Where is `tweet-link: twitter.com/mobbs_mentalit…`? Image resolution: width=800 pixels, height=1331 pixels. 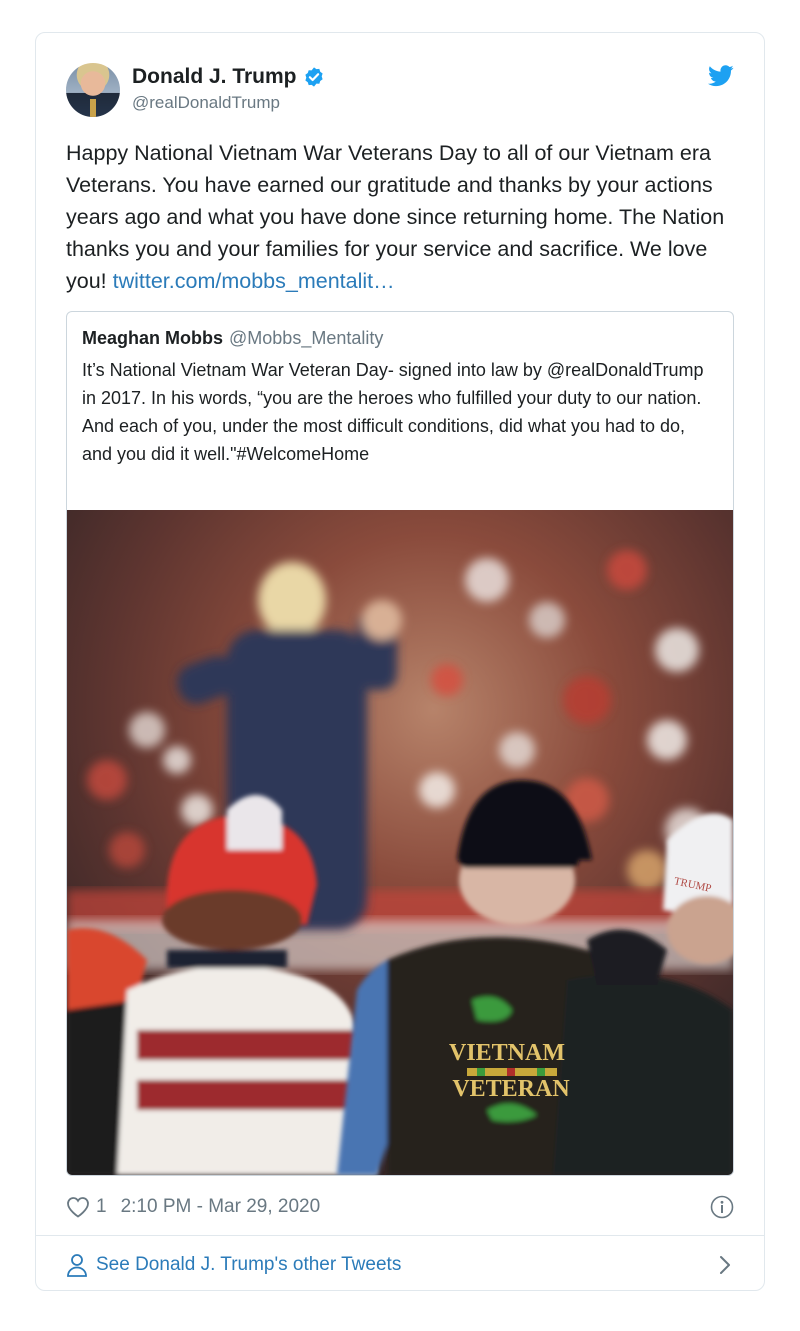 tweet-link: twitter.com/mobbs_mentalit… is located at coordinates (254, 281).